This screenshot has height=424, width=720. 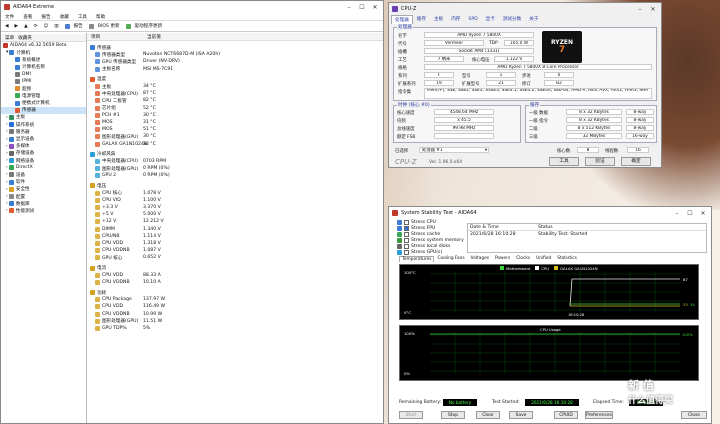 What do you see at coordinates (235, 136) in the screenshot?
I see `sensor-row: 图形处理器(GPU) 30 °C` at bounding box center [235, 136].